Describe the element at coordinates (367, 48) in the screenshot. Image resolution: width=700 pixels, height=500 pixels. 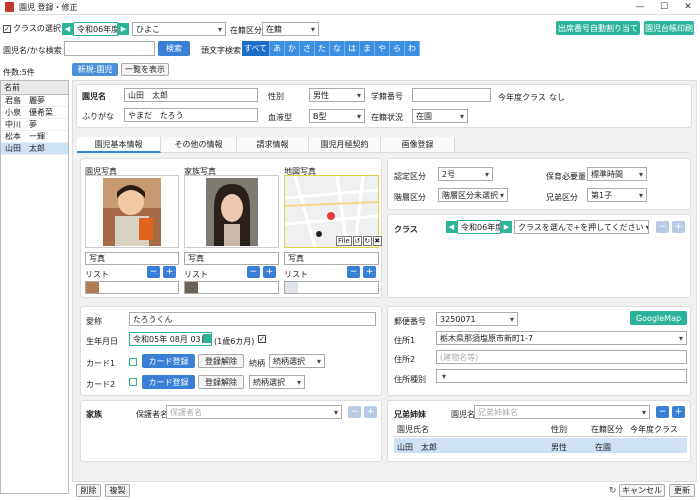
I see `kana-ma-button: ま` at that location.